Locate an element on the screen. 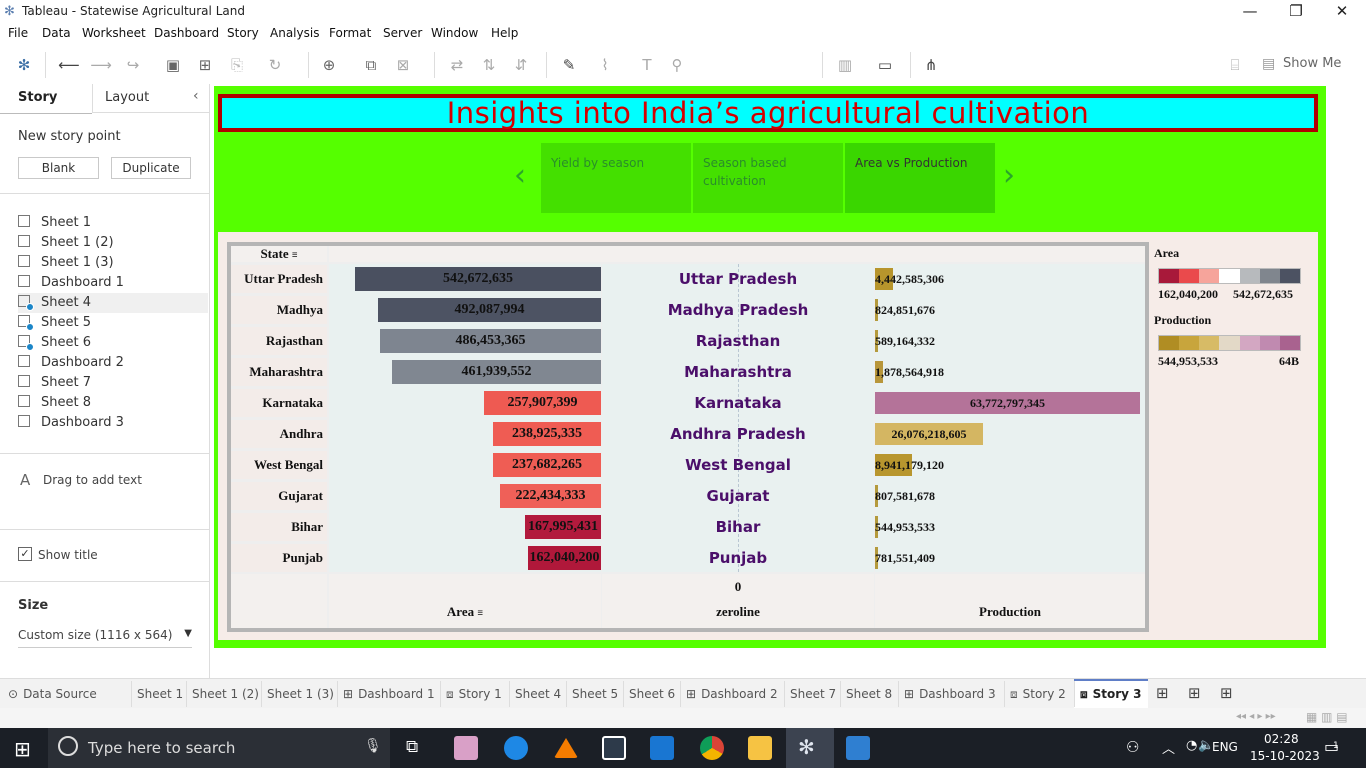 The image size is (1366, 768). tableau-home-icon: ✻ is located at coordinates (24, 65).